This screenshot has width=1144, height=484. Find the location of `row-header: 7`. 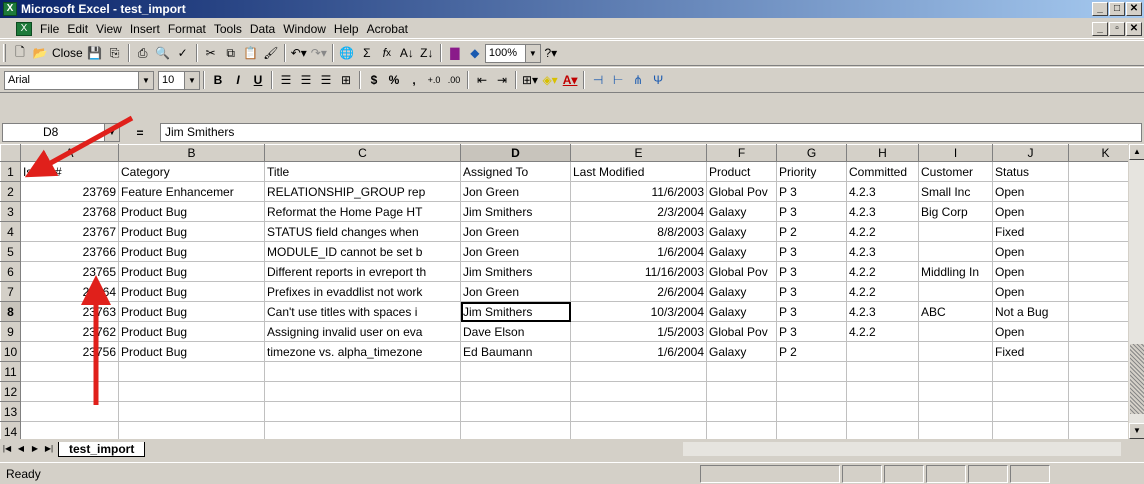

row-header: 7 is located at coordinates (10, 291).